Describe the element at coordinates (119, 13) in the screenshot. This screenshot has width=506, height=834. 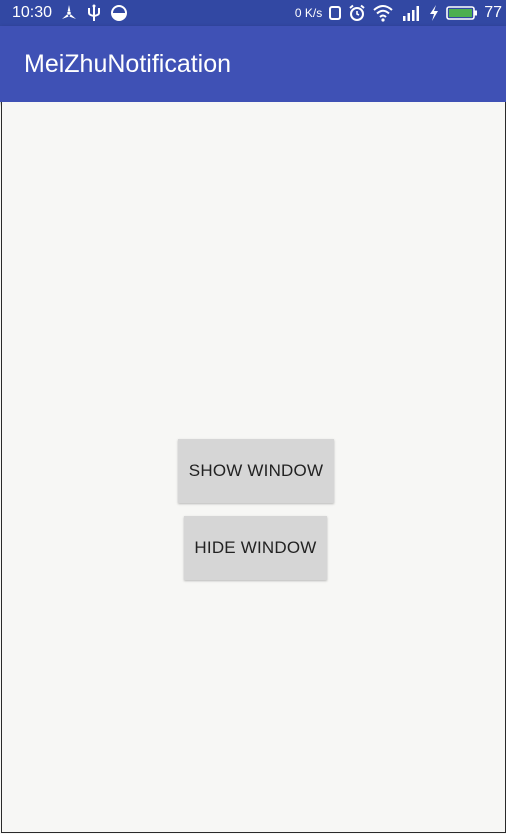
I see `half-circle-icon` at that location.